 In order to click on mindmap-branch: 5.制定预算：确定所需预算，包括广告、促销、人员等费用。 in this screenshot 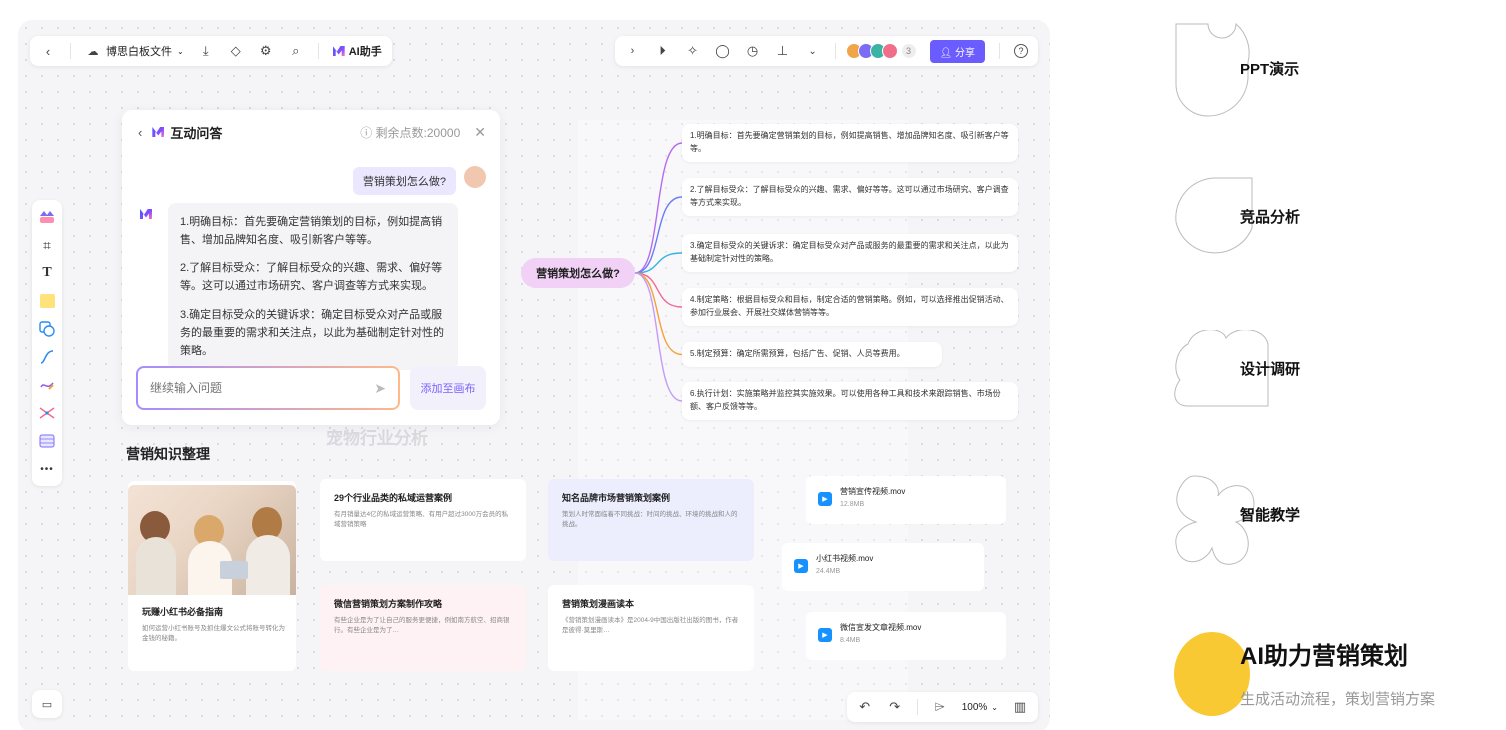, I will do `click(812, 354)`.